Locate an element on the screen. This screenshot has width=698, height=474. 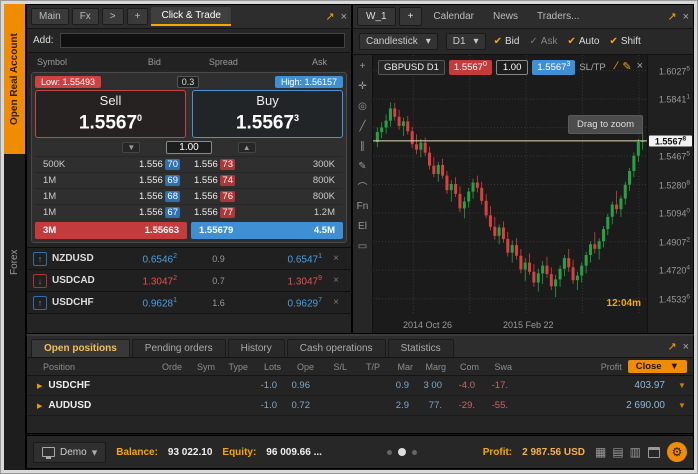
workspace-layout-icon: ▦ is located at coordinates (600, 452).